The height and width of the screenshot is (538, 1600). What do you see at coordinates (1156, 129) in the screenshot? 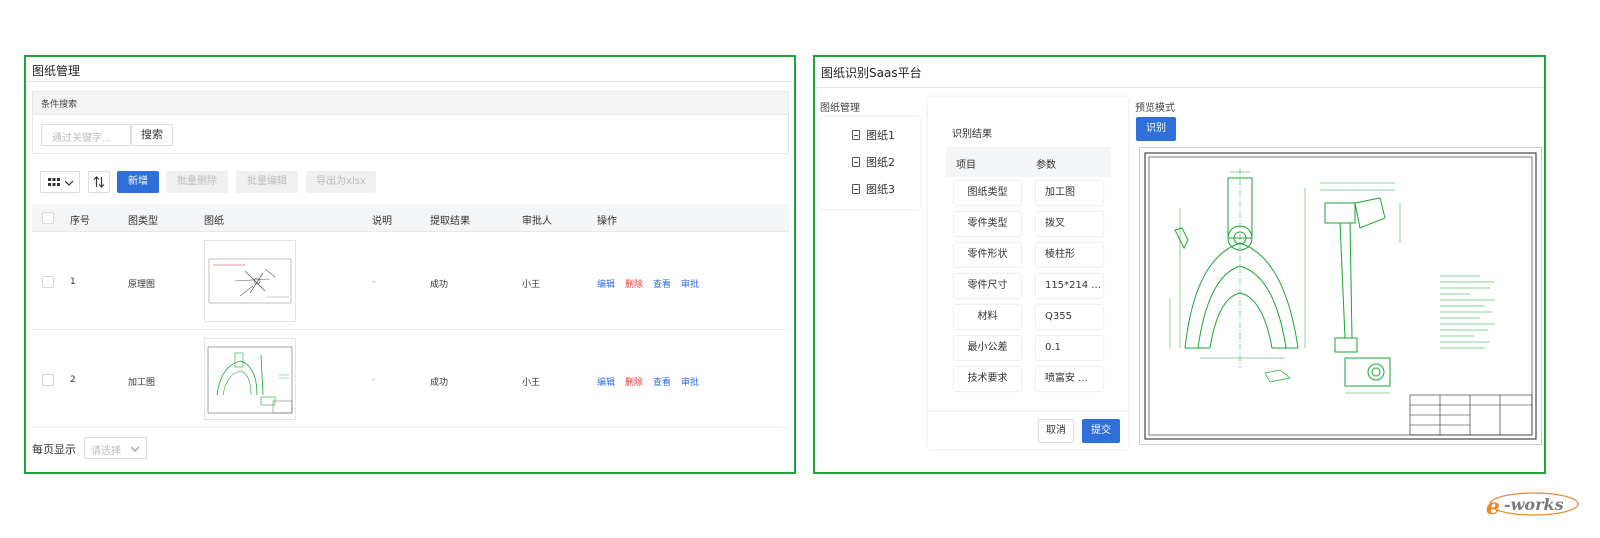
I see `recognize-button: 识别` at bounding box center [1156, 129].